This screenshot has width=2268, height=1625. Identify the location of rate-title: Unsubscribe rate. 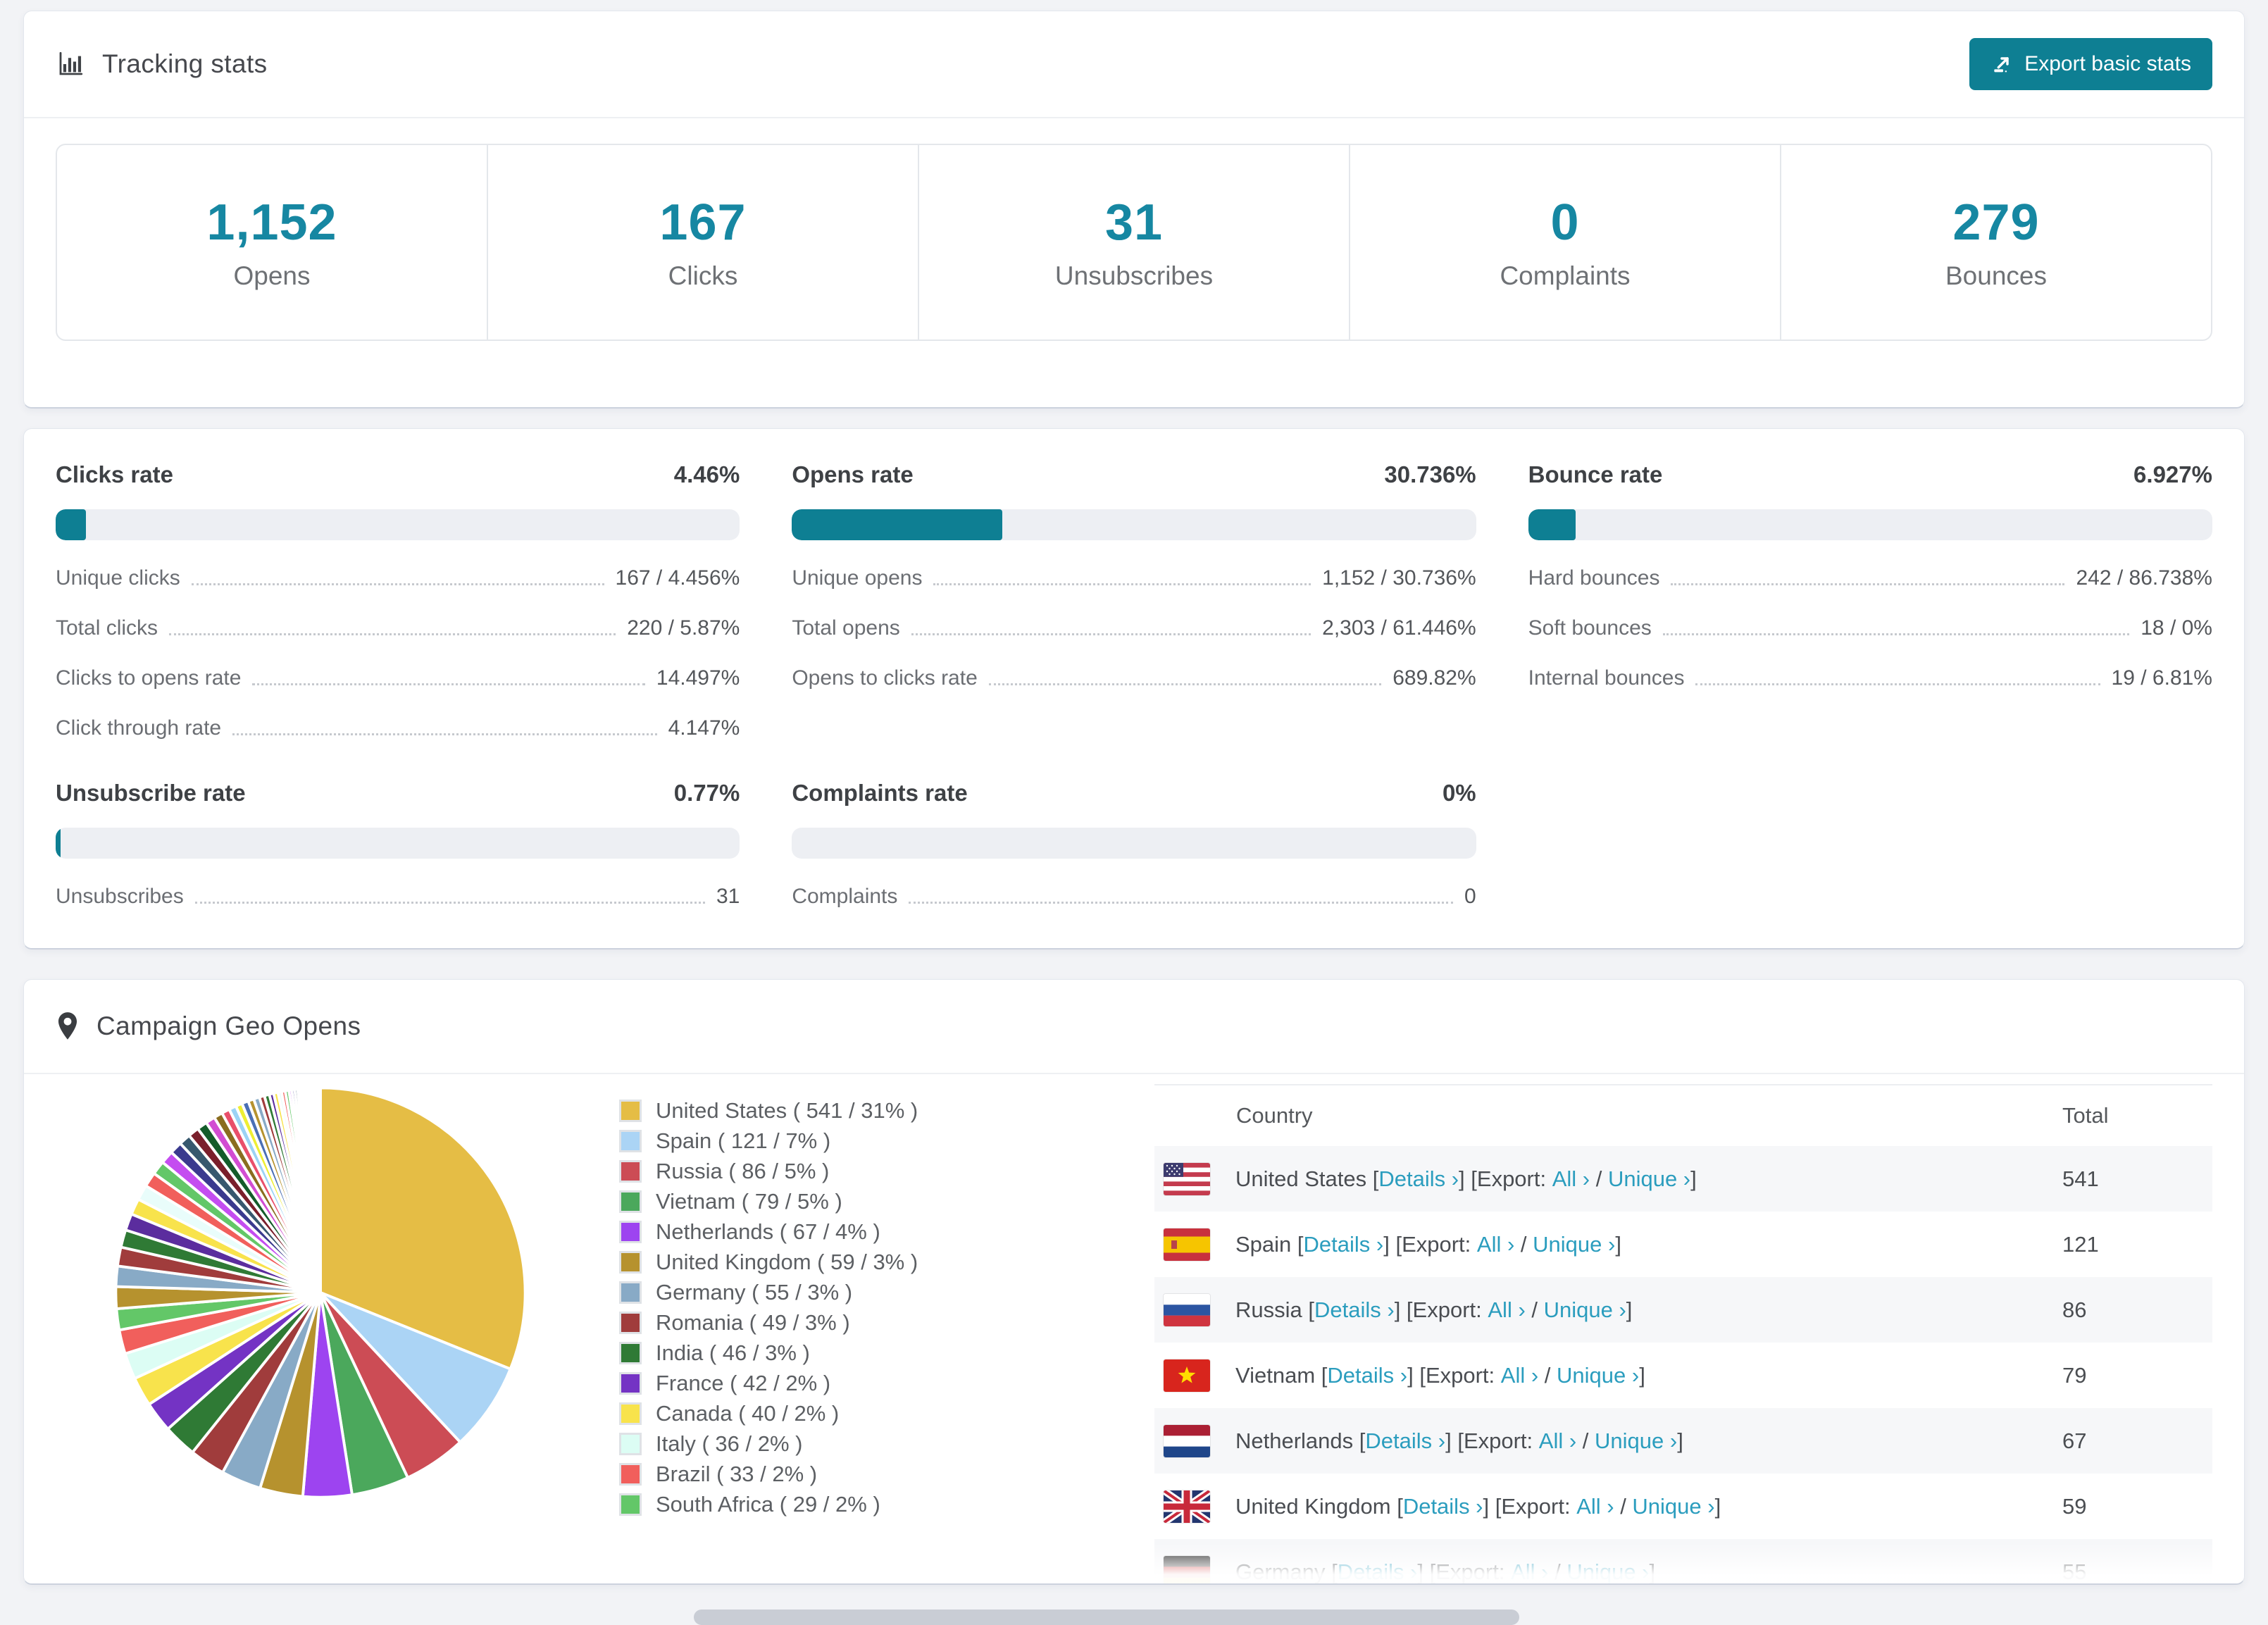
(151, 793).